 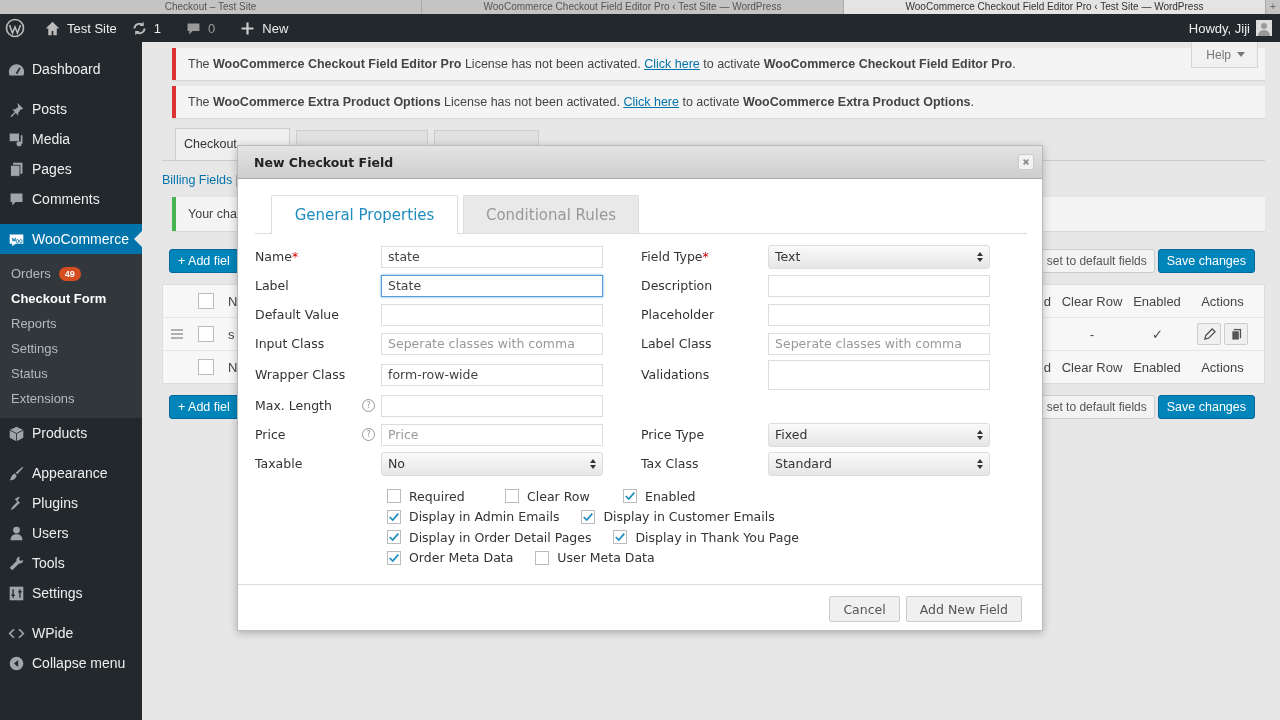 I want to click on field-label: Max. Length, so click(x=293, y=405).